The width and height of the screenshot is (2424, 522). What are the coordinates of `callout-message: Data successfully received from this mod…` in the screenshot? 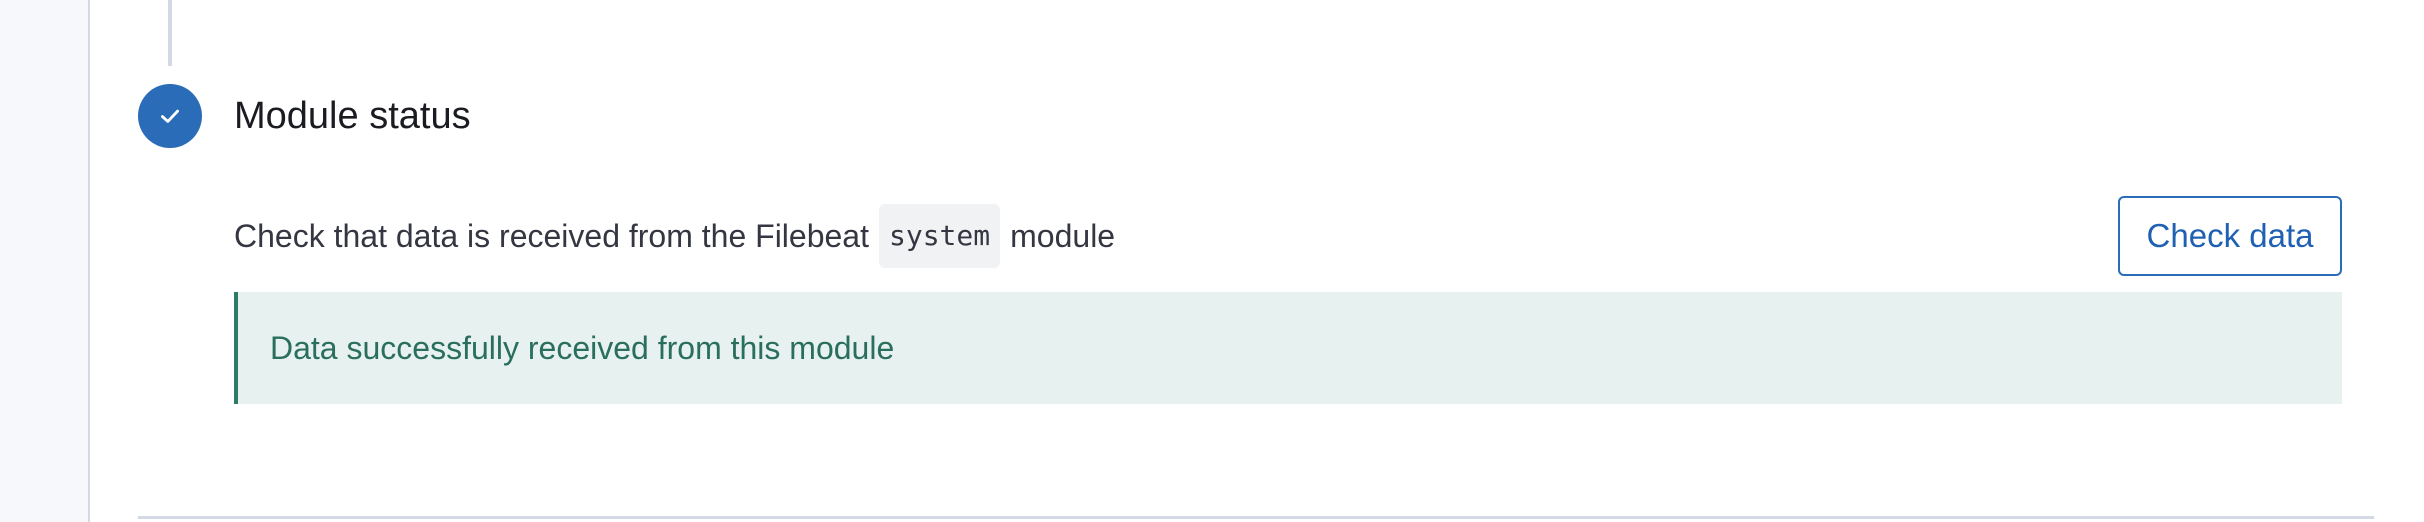 It's located at (582, 347).